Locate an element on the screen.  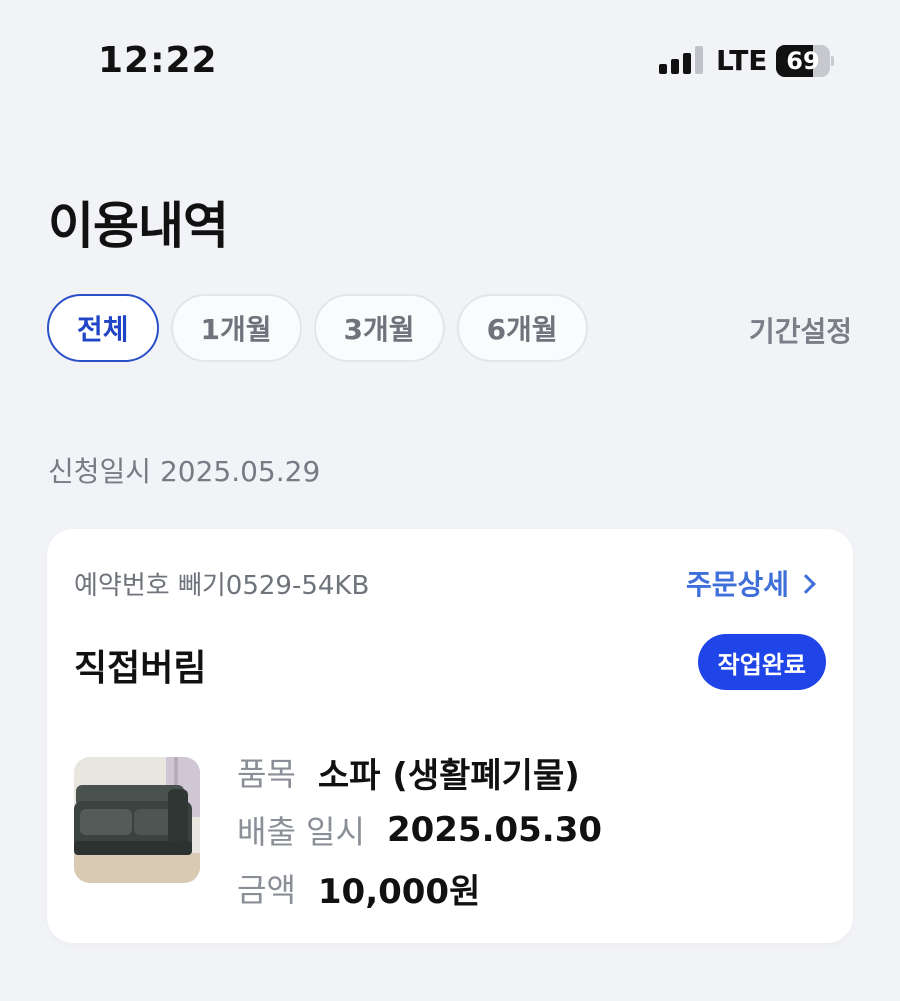
order-detail-link: 주문상세 is located at coordinates (750, 583).